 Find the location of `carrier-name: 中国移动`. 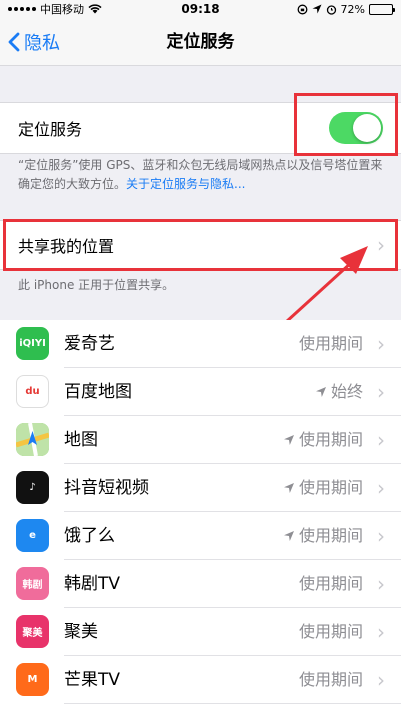

carrier-name: 中国移动 is located at coordinates (62, 9).